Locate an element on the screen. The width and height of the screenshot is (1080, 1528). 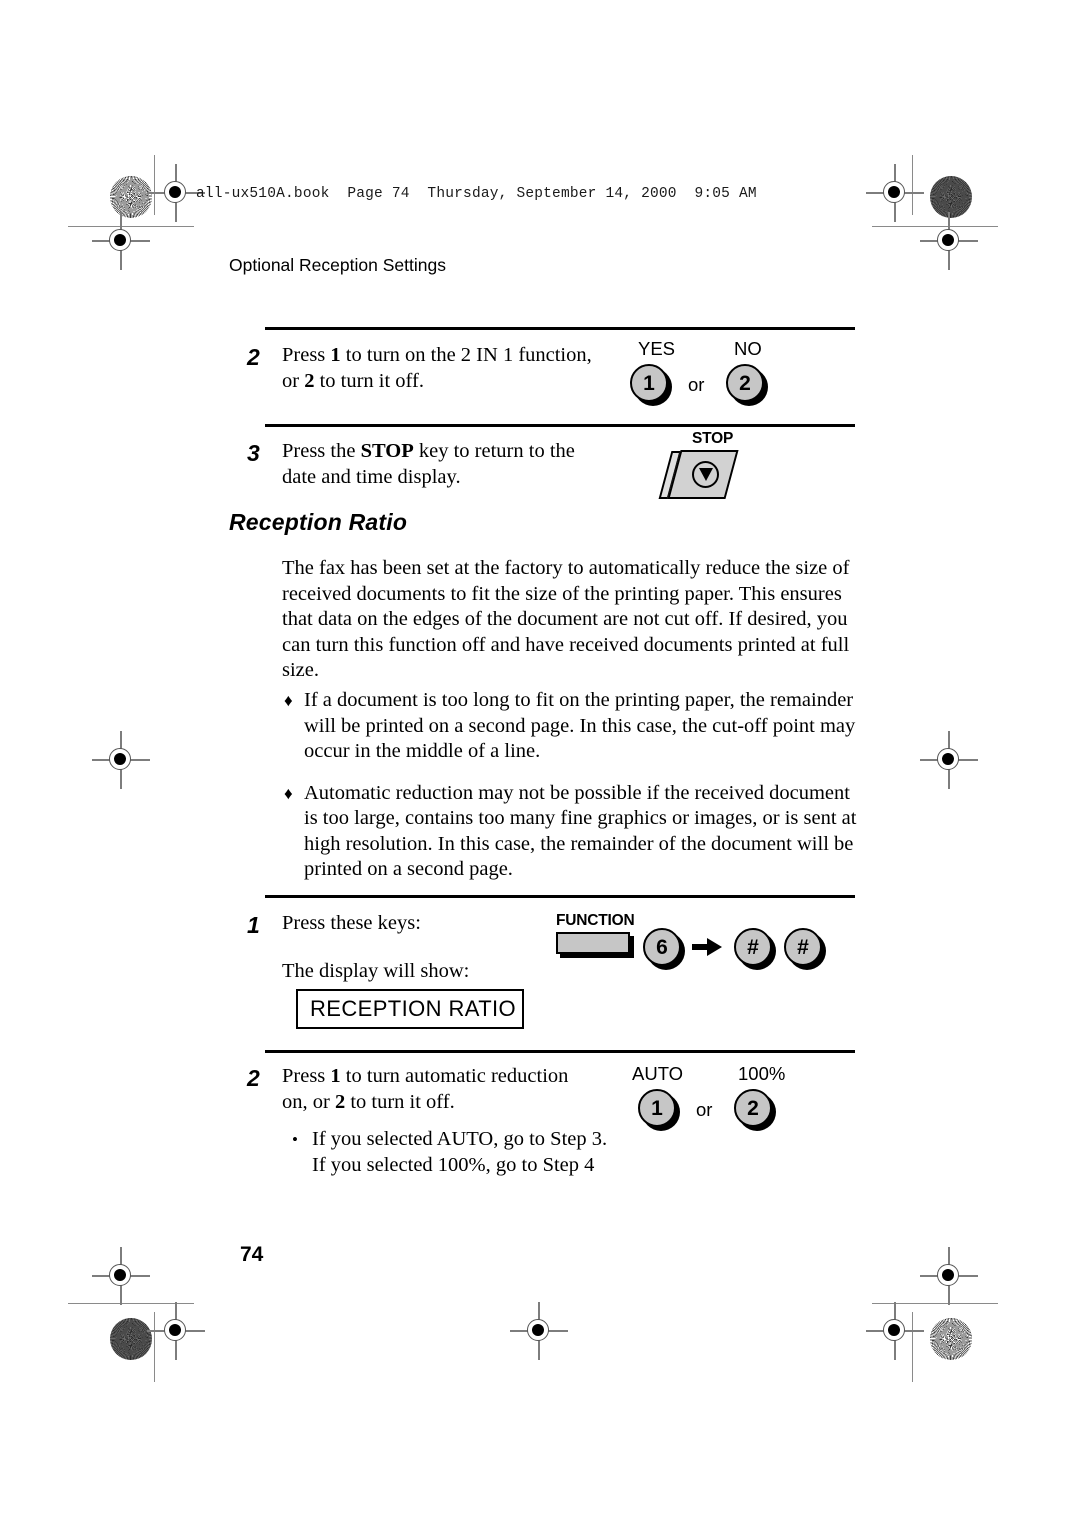
key-1-auto: 1 is located at coordinates (659, 1110).